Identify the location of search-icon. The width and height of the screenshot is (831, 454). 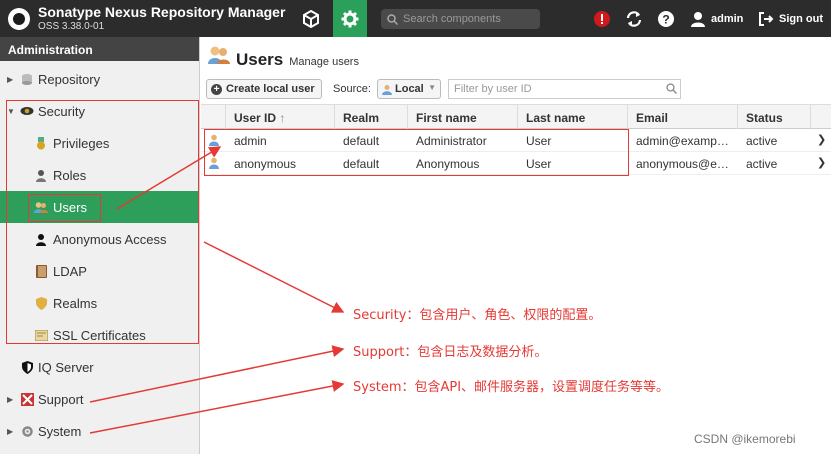
(671, 88).